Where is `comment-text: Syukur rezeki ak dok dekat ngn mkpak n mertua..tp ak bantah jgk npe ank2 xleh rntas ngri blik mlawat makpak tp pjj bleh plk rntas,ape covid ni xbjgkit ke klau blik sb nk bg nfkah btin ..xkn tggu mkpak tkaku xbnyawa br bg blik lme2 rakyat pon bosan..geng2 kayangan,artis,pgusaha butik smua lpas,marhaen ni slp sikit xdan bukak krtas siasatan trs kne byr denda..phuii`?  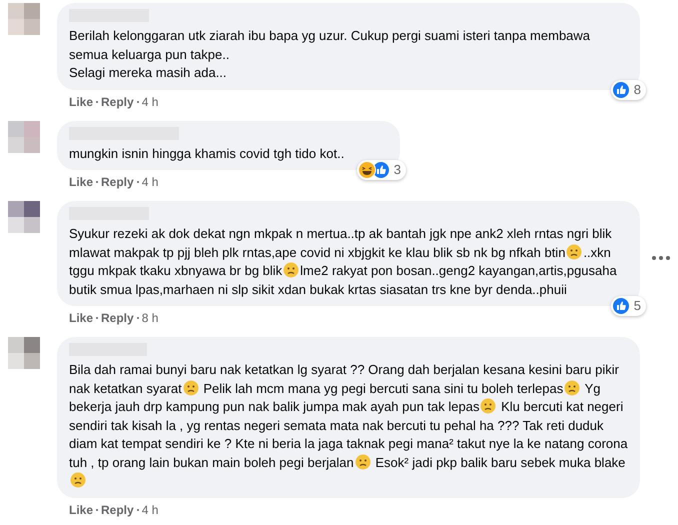 comment-text: Syukur rezeki ak dok dekat ngn mkpak n mertua..tp ak bantah jgk npe ank2 xleh rntas ngri blik mlawat makpak tp pjj bleh plk rntas,ape covid ni xbjgkit ke klau blik sb nk bg nfkah btin ..xkn tggu mkpak tkaku xbnyawa br bg blik lme2 rakyat pon bosan..geng2 kayangan,artis,pgusaha butik smua lpas,marhaen ni slp sikit xdan bukak krtas siasatan trs kne byr denda..phuii is located at coordinates (343, 262).